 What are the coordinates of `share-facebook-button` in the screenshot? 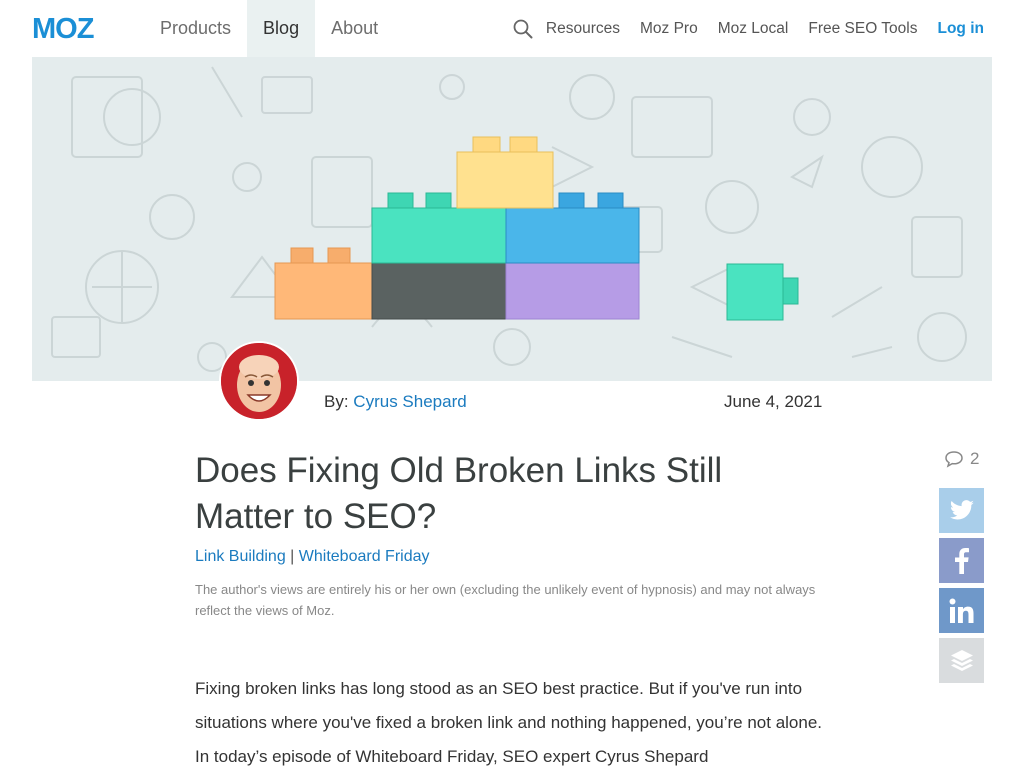 It's located at (961, 560).